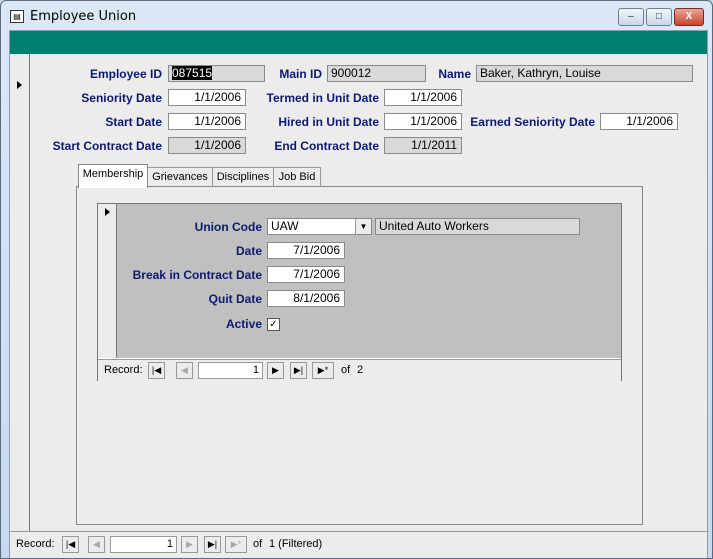 Image resolution: width=713 pixels, height=559 pixels. What do you see at coordinates (532, 122) in the screenshot?
I see `earned-seniority-date-label: Earned Seniority Date` at bounding box center [532, 122].